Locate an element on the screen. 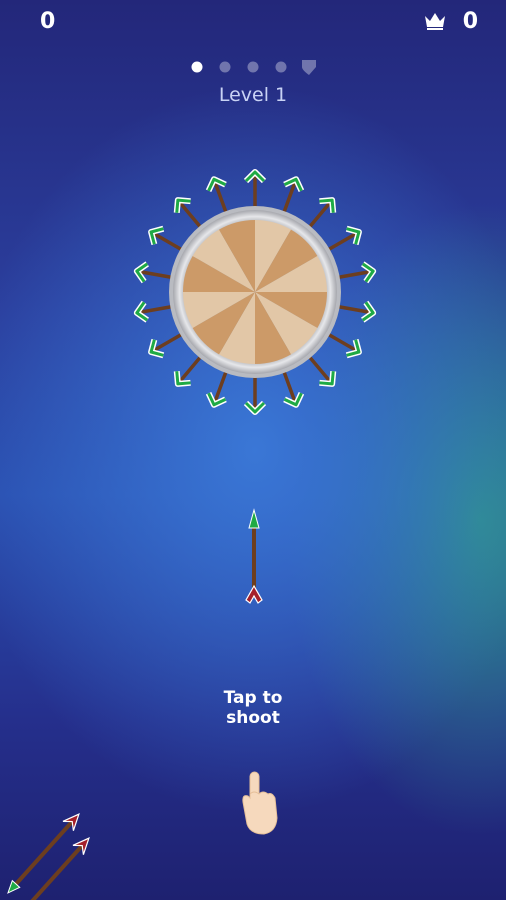 The width and height of the screenshot is (506, 900). board-wood is located at coordinates (255, 292).